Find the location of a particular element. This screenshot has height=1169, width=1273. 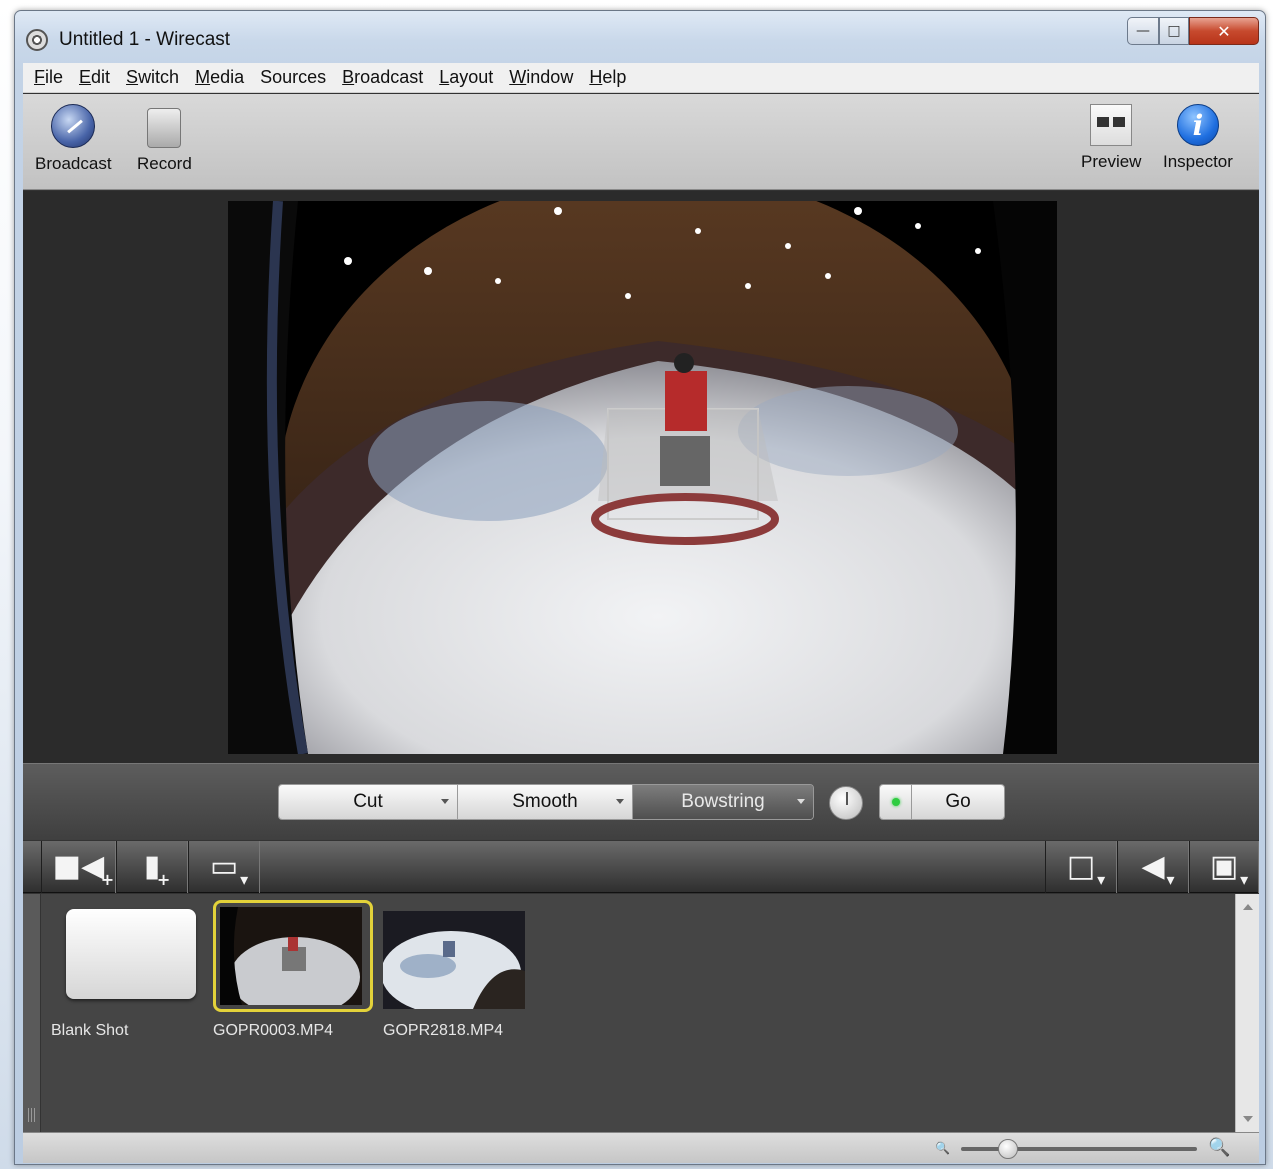

vertical-scrollbar is located at coordinates (1247, 1013).